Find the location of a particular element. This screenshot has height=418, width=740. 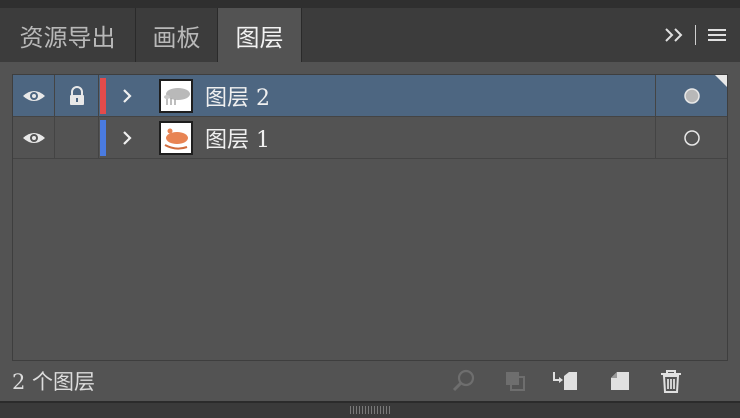

delete-layer-button is located at coordinates (671, 381).